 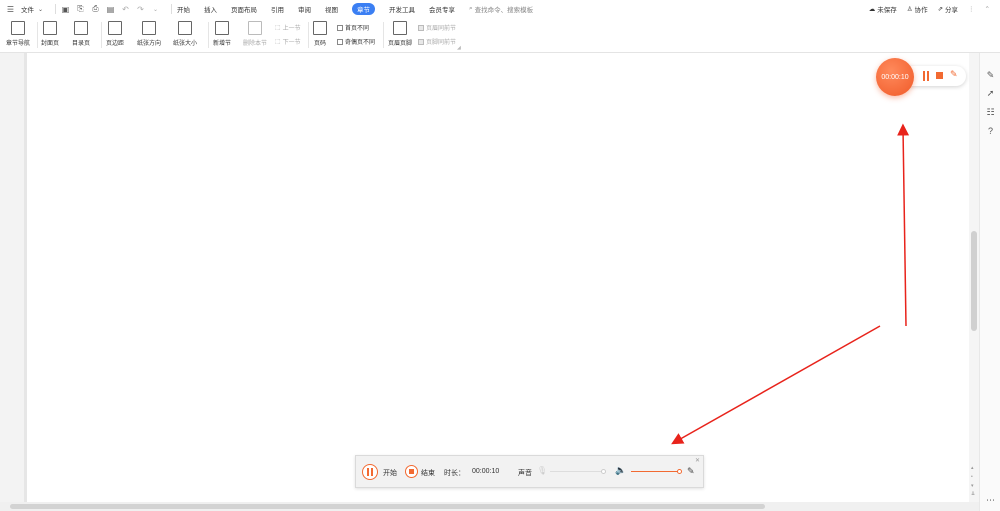 I want to click on export-icon: ⎘, so click(x=80, y=9).